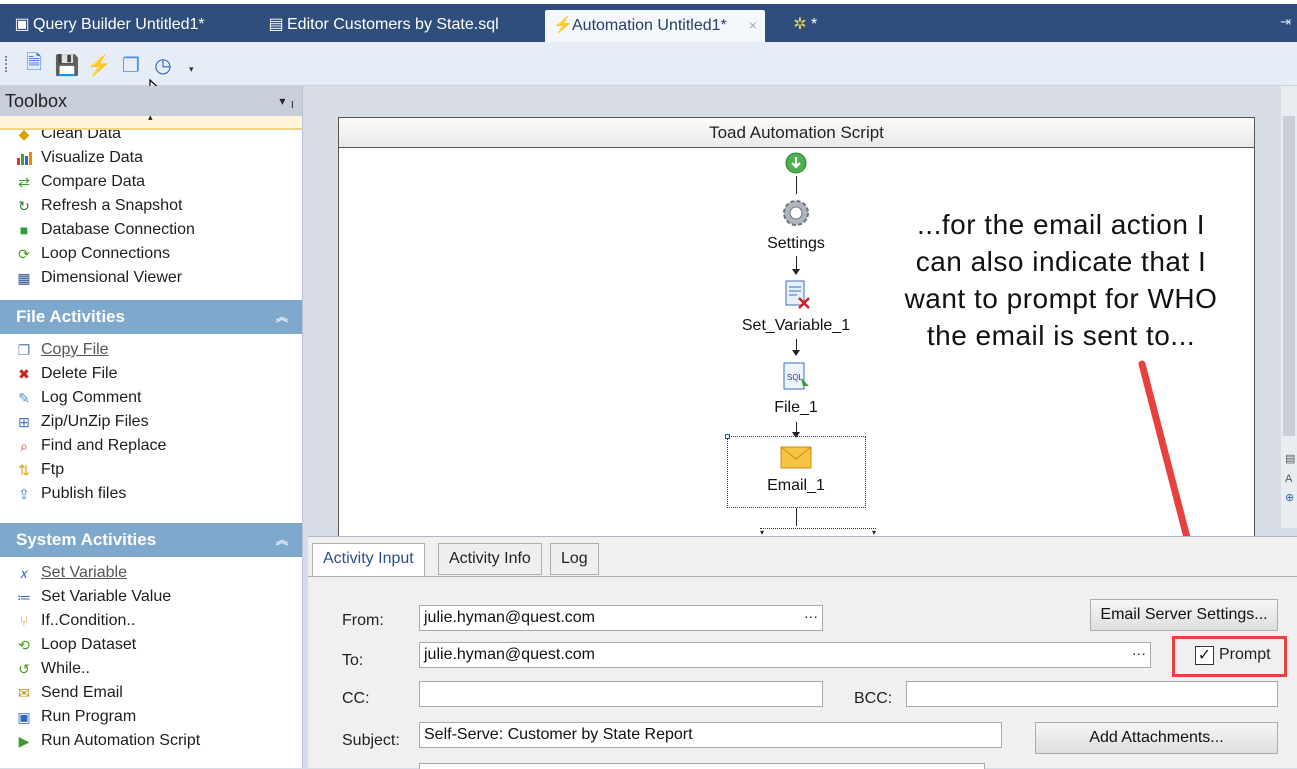 The width and height of the screenshot is (1297, 769). I want to click on toolbar-grip, so click(6, 64).